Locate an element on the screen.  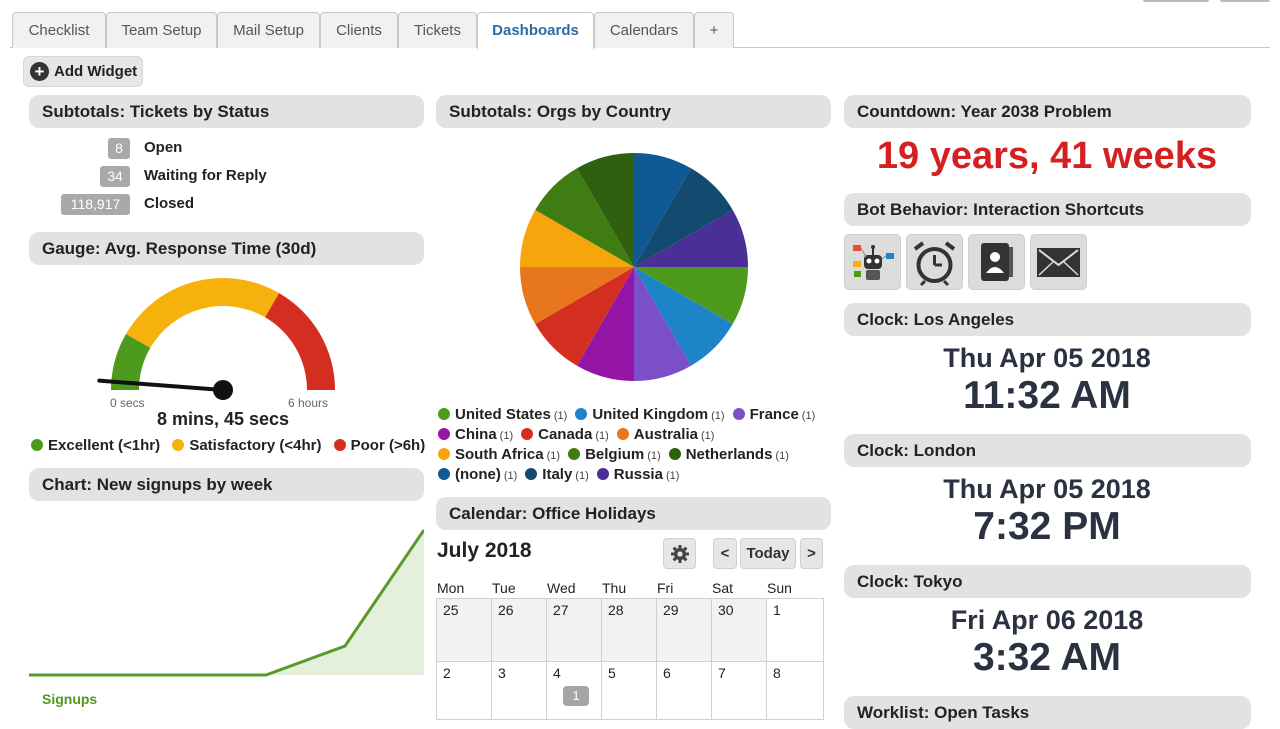
legend-label: United States is located at coordinates (503, 414).